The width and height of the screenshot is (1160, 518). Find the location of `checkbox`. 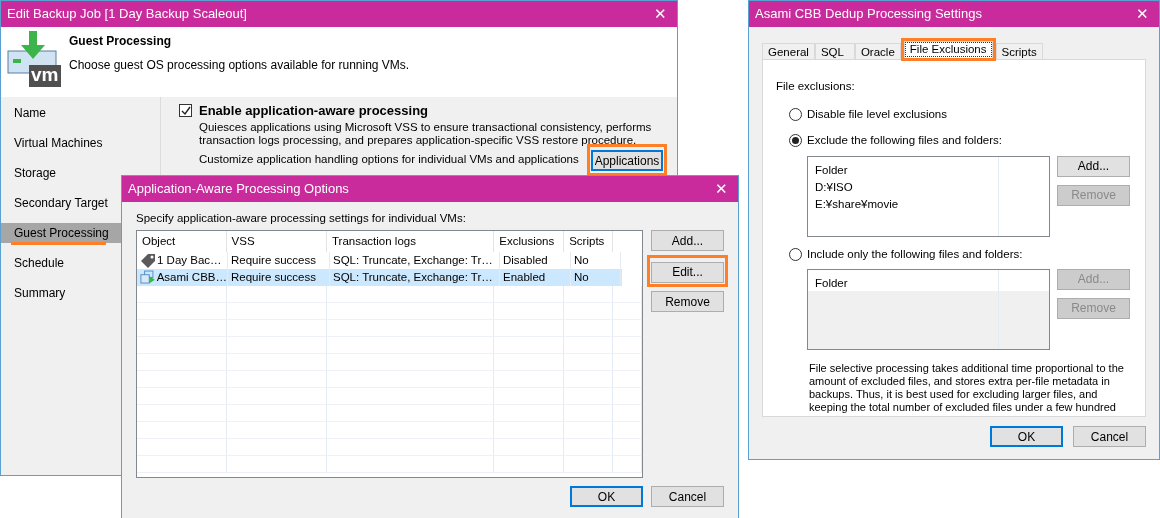

checkbox is located at coordinates (185, 111).